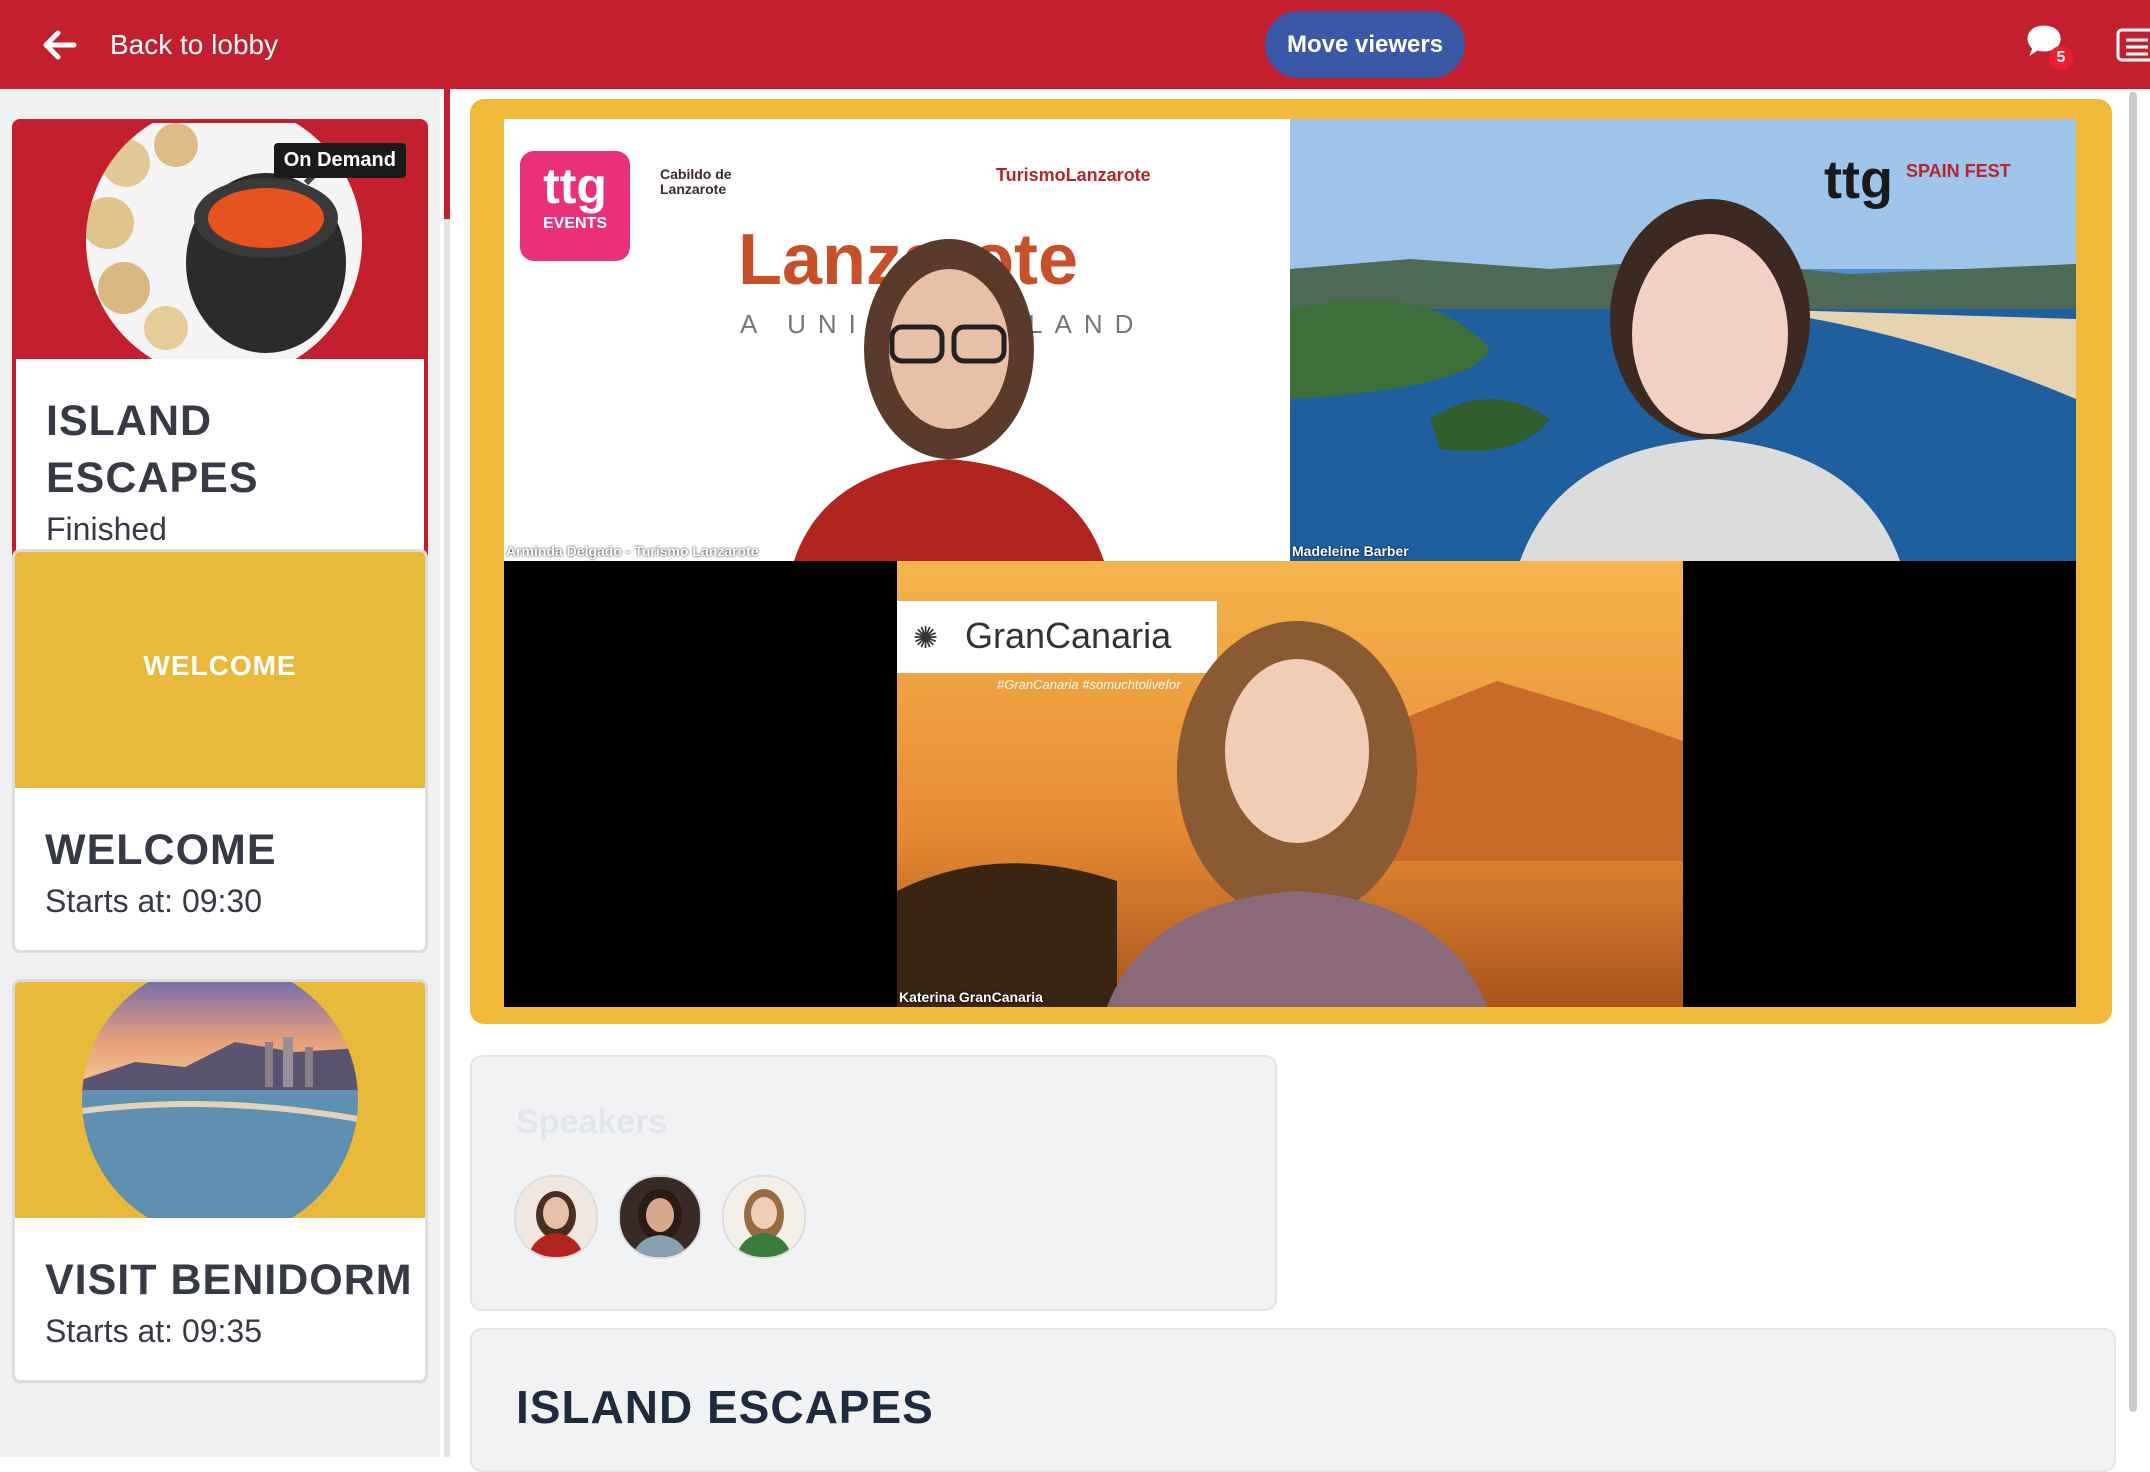 This screenshot has width=2150, height=1472. Describe the element at coordinates (1293, 1400) in the screenshot. I see `session-info-panel: ISLAND ESCAPES` at that location.